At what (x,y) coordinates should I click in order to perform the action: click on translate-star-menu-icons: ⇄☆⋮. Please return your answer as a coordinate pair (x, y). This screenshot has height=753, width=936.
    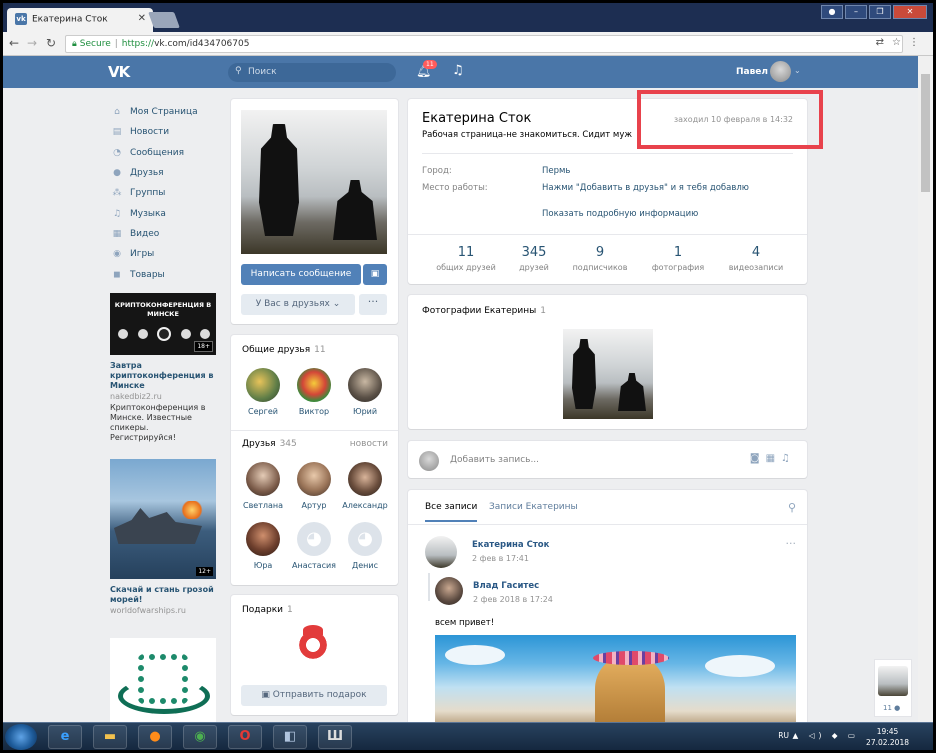
    Looking at the image, I should click on (901, 42).